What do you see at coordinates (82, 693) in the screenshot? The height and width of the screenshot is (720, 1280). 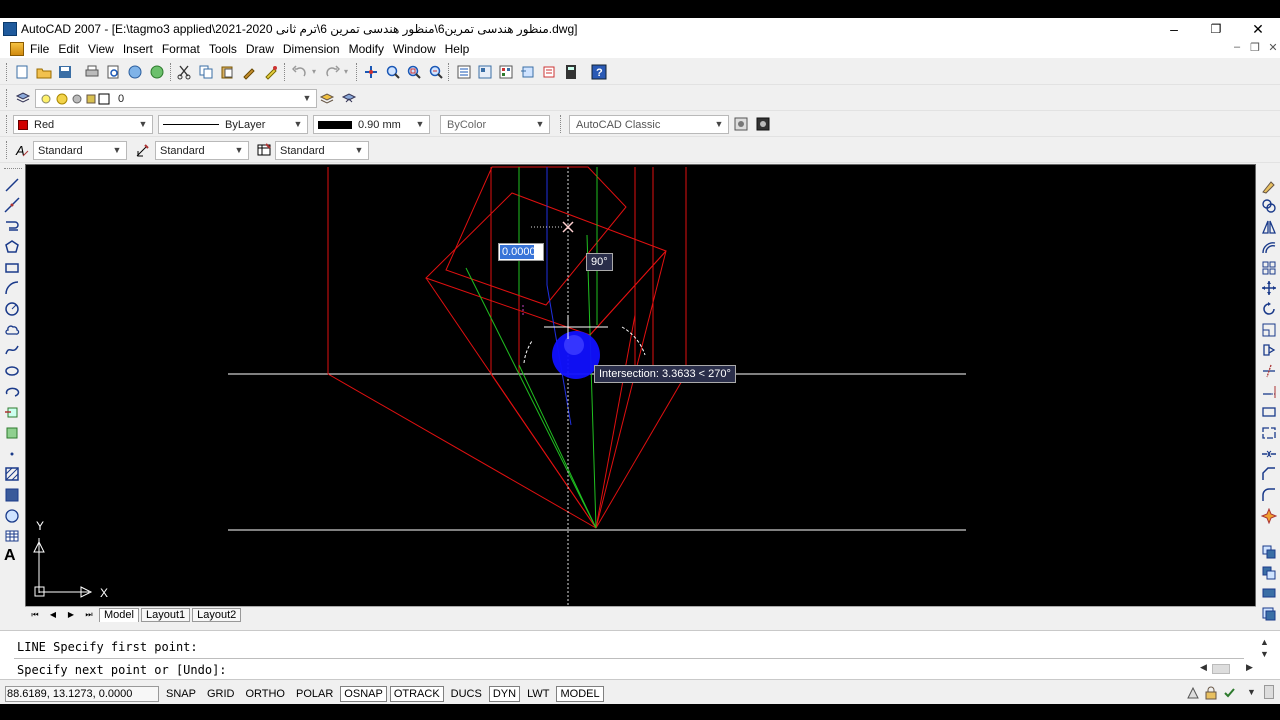 I see `coordinate-display: 88.6189, 13.1273, 0.0000` at bounding box center [82, 693].